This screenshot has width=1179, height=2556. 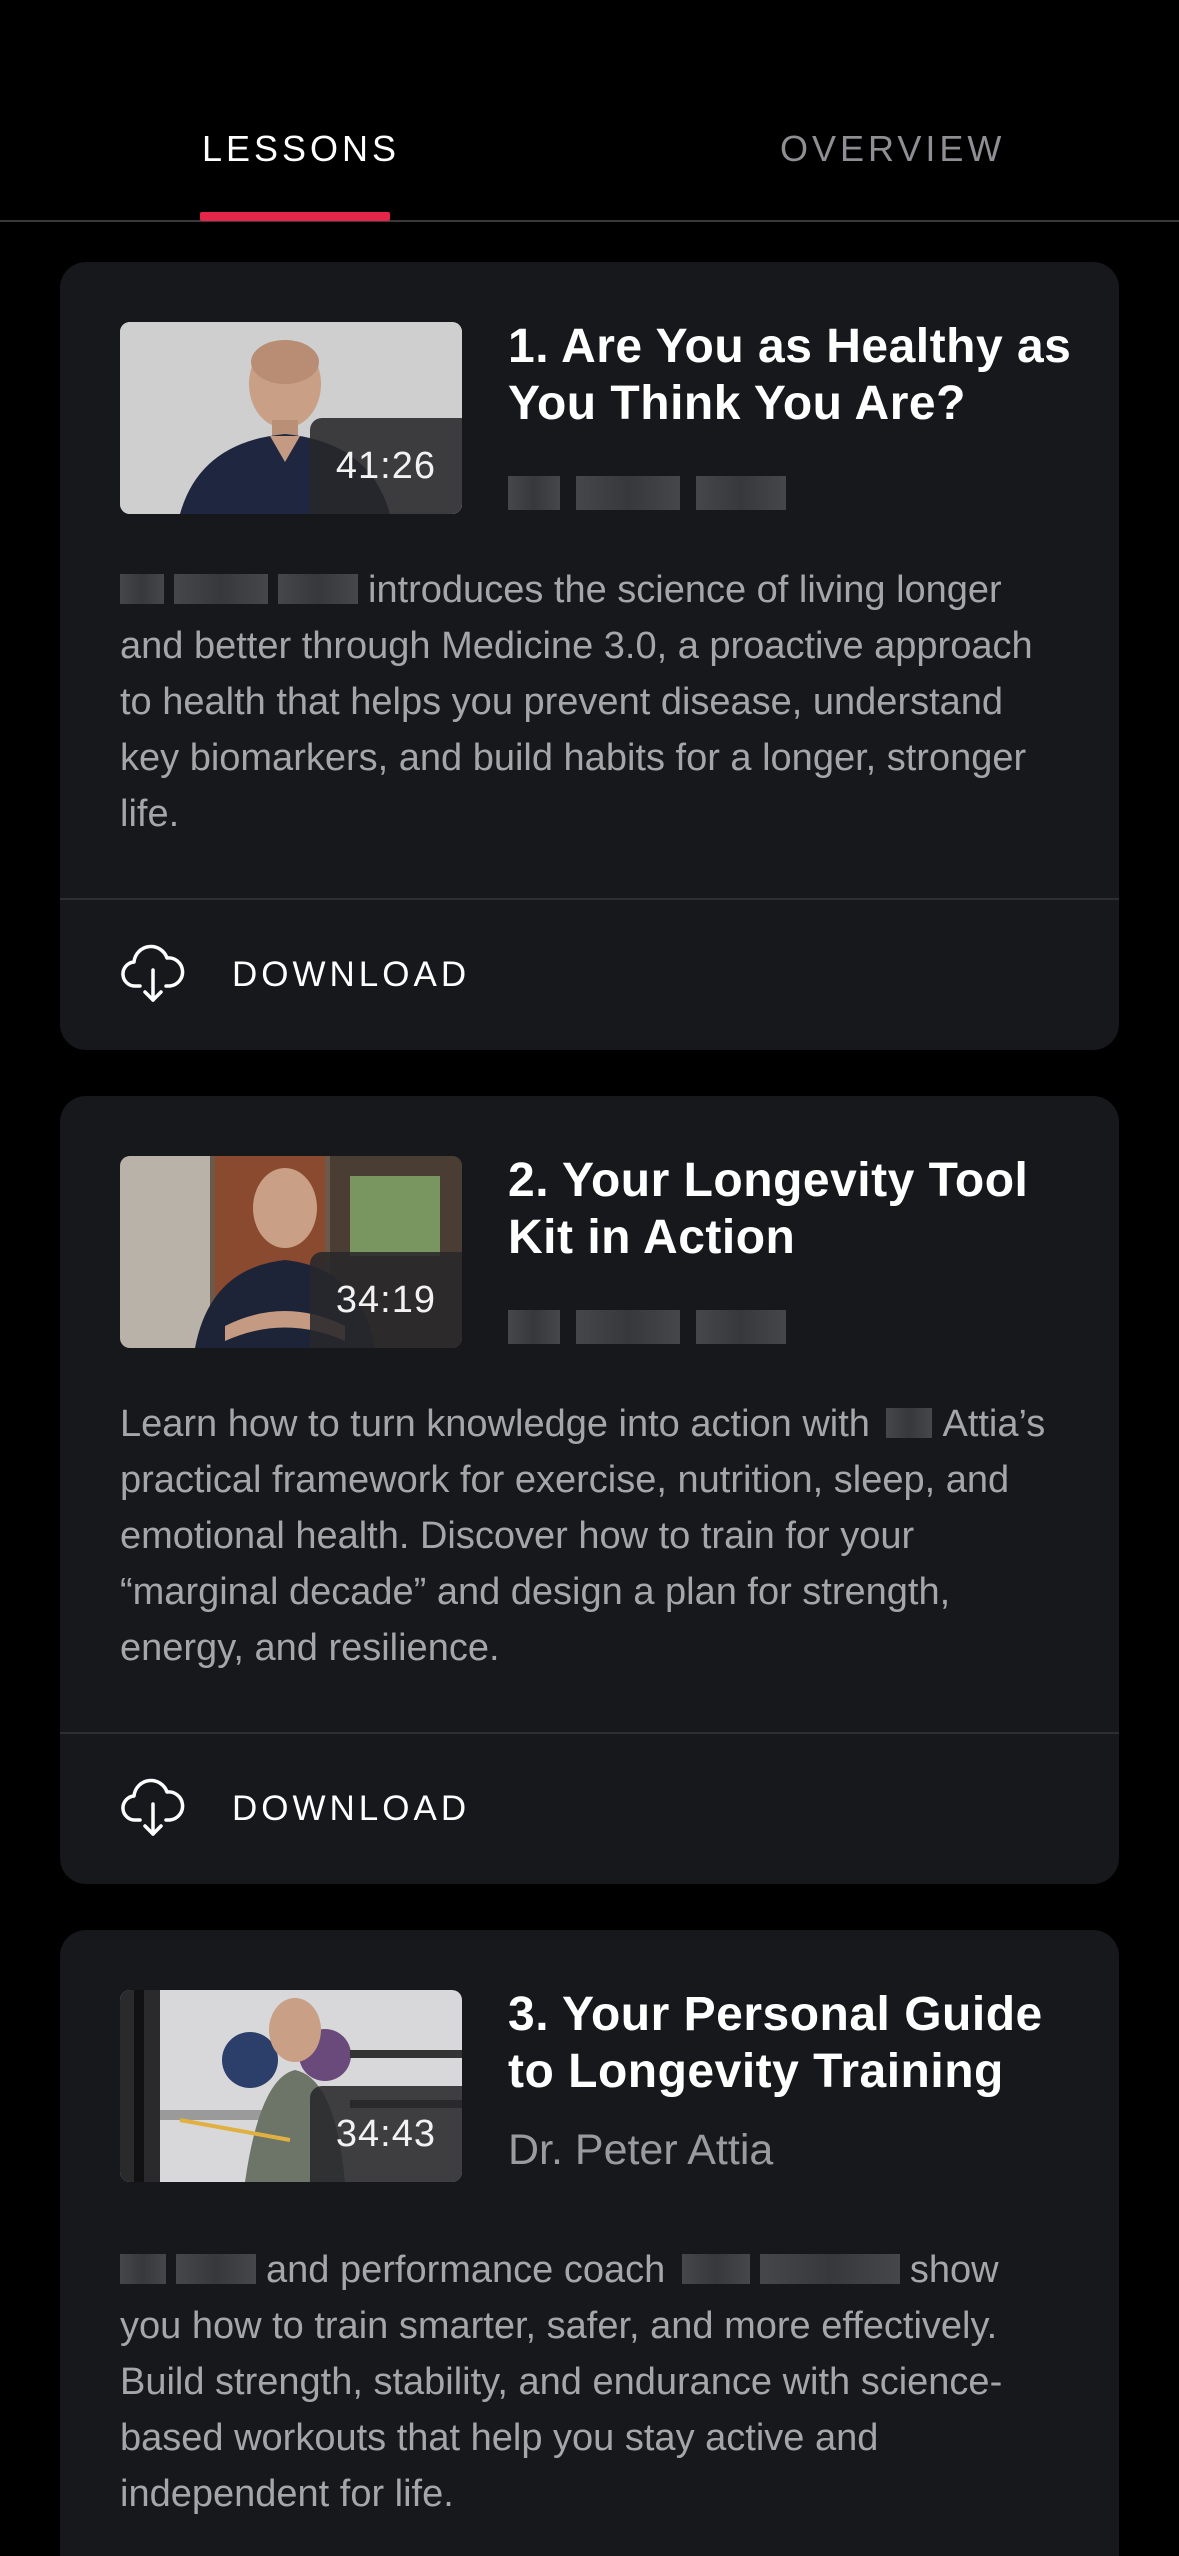 What do you see at coordinates (768, 1209) in the screenshot?
I see `lesson-title: 2. Your Longevity Tool Kit in Action` at bounding box center [768, 1209].